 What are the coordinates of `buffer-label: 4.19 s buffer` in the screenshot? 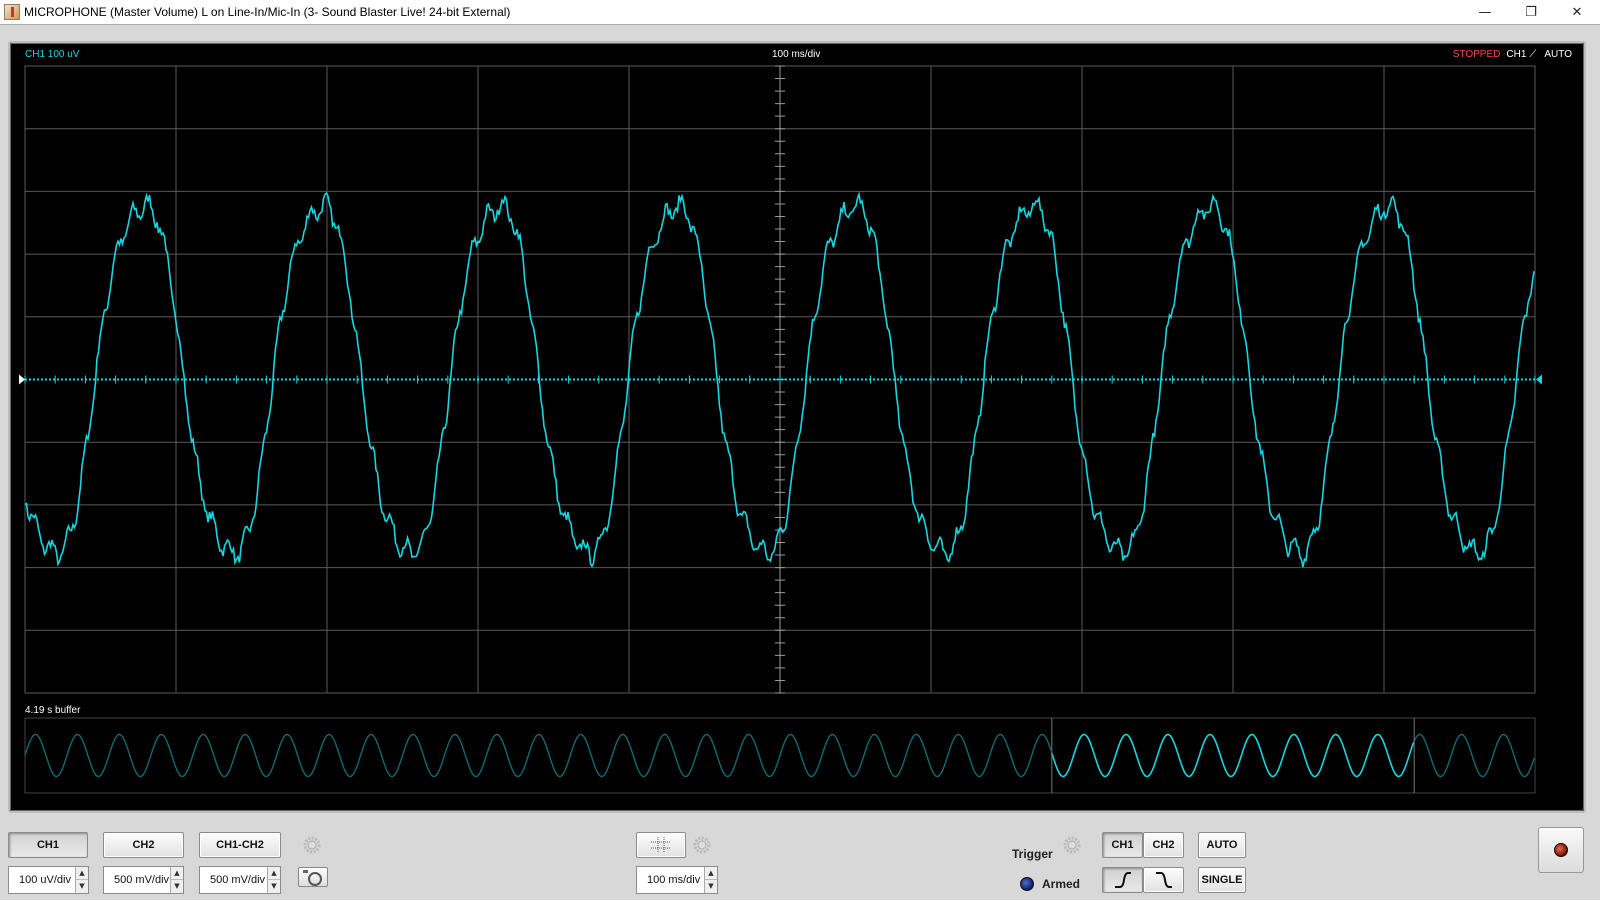 It's located at (53, 710).